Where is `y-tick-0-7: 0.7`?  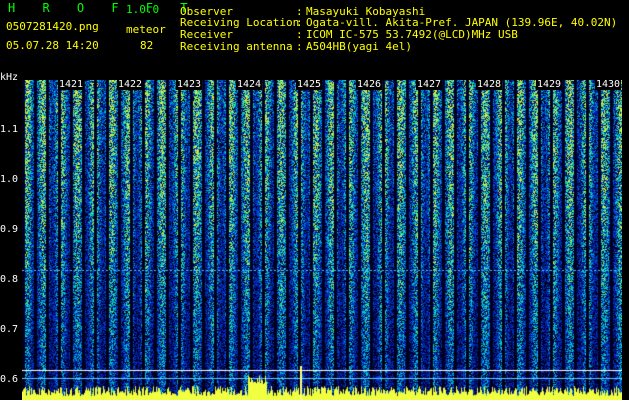
y-tick-0-7: 0.7 is located at coordinates (9, 329).